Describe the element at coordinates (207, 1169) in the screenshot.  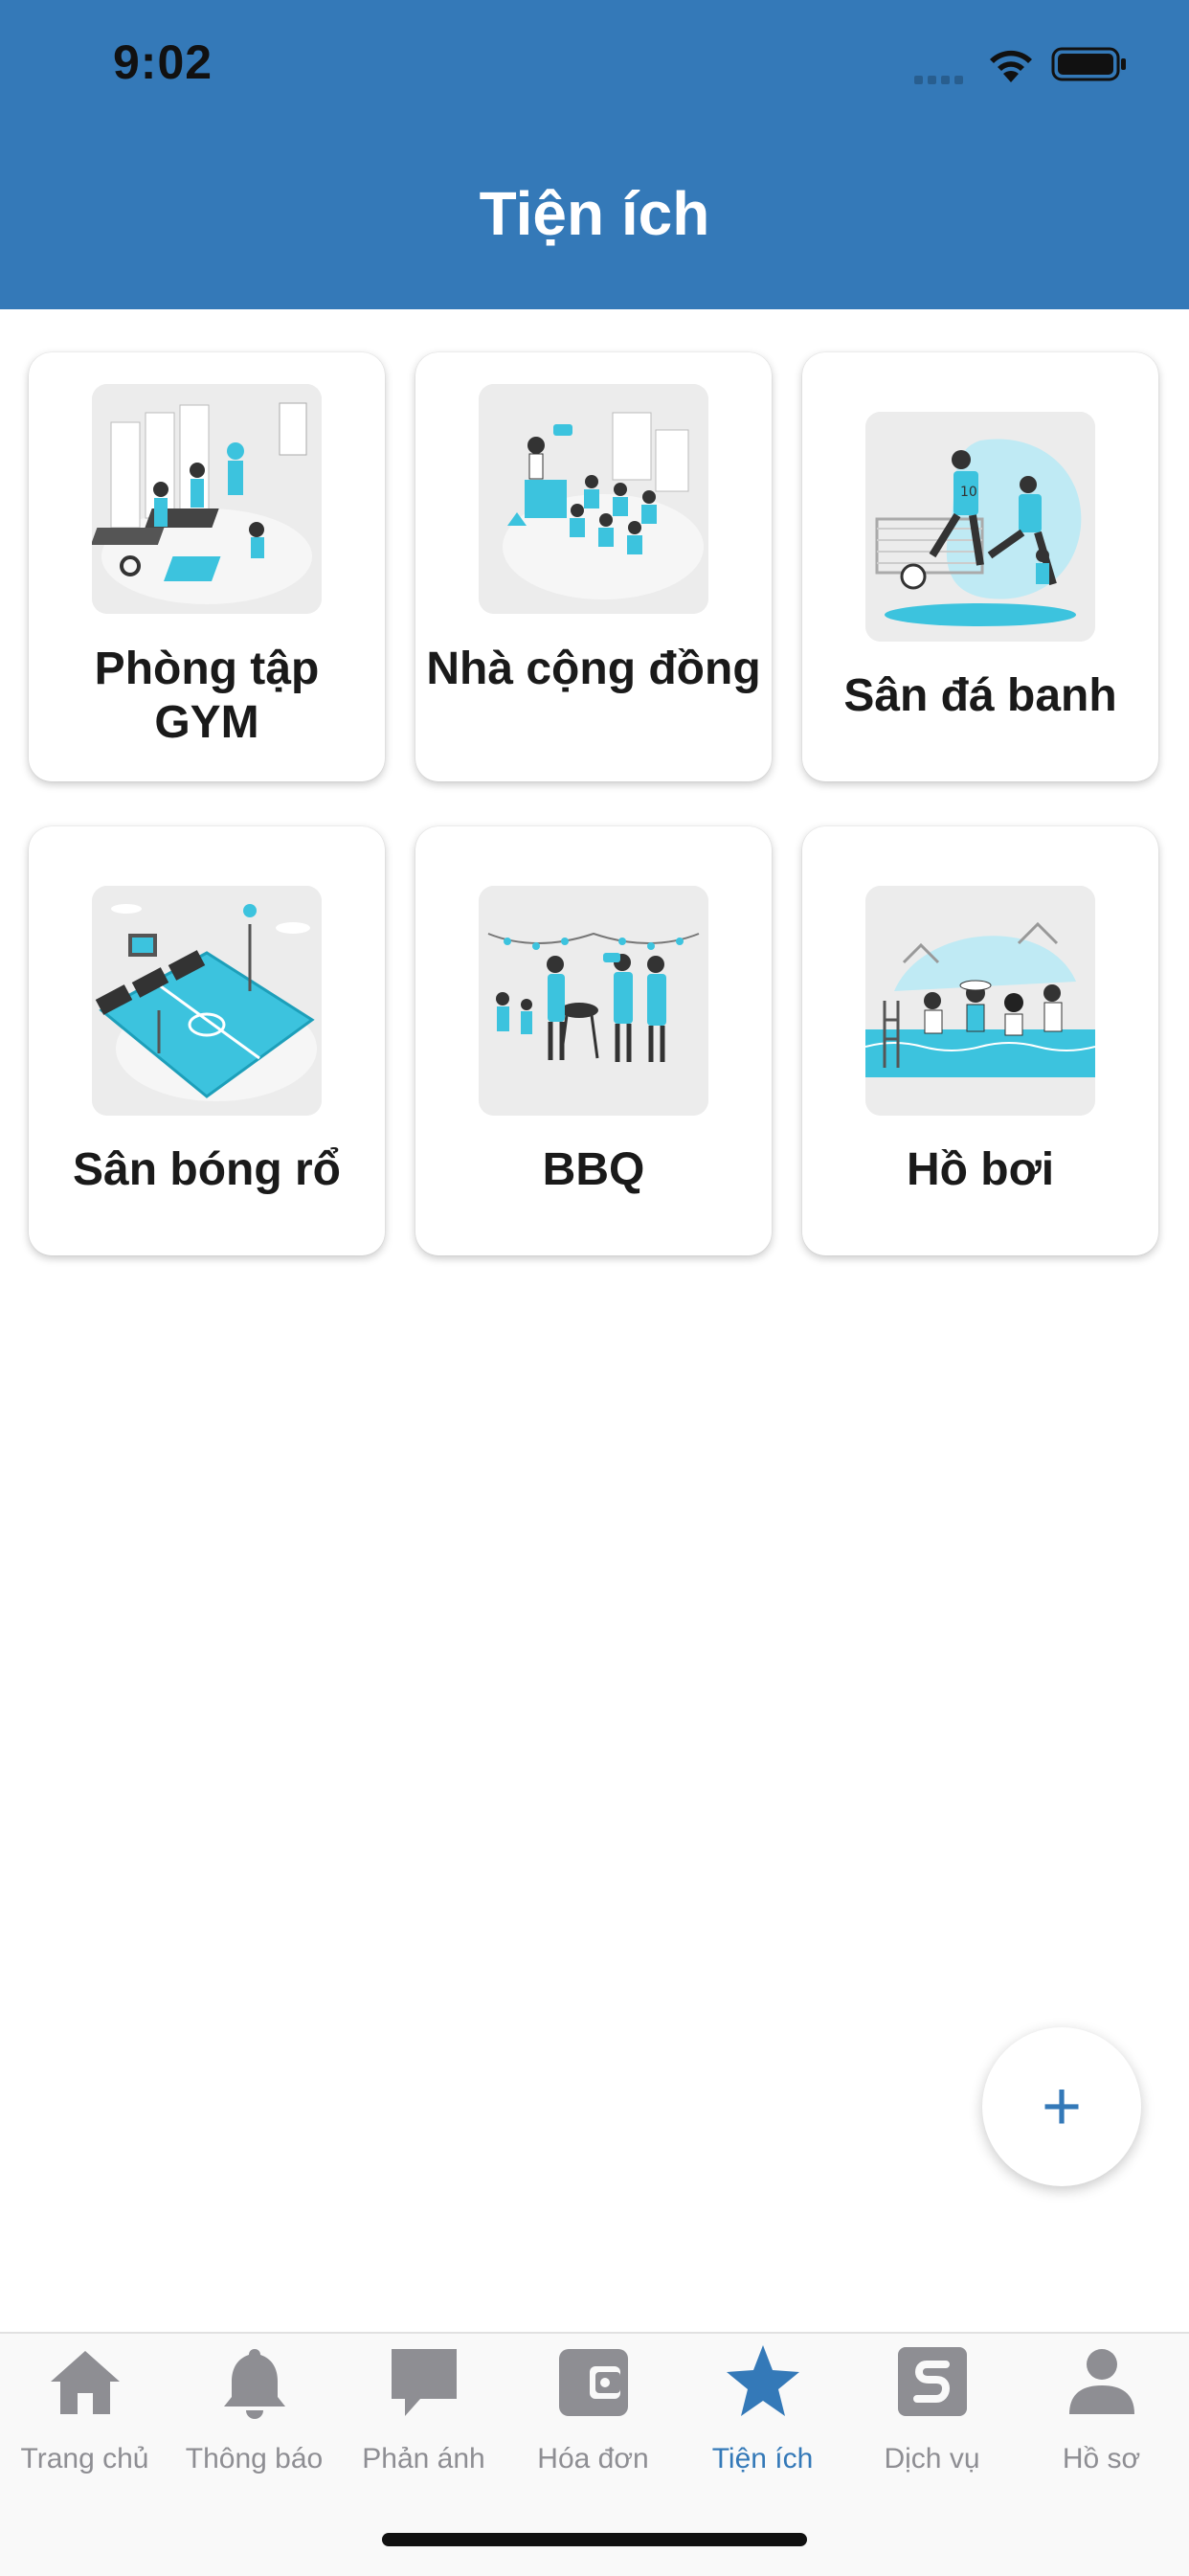
I see `utility-label: Sân bóng rổ` at that location.